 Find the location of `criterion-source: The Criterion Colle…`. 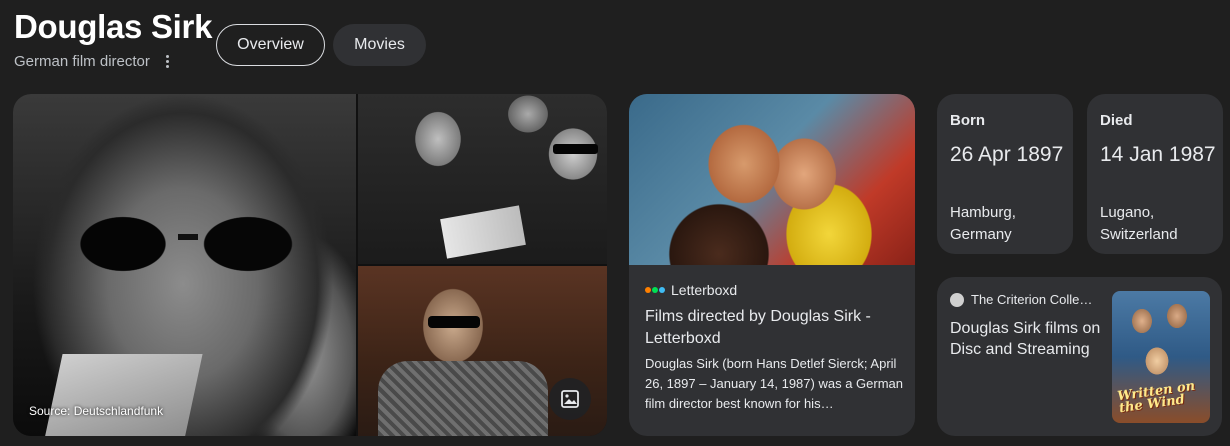

criterion-source: The Criterion Colle… is located at coordinates (1021, 299).